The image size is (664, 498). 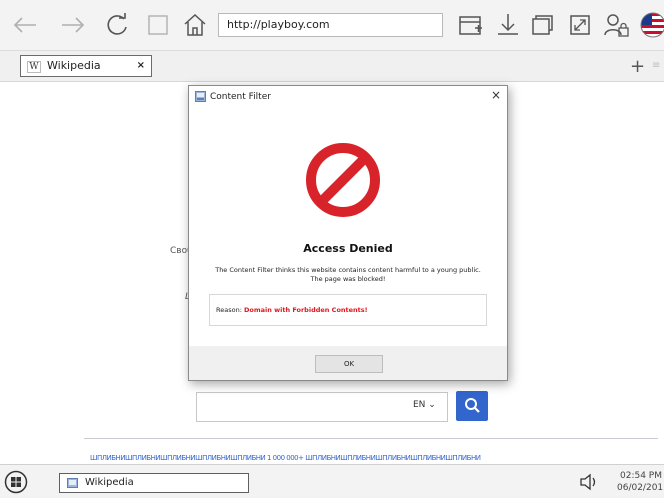 I want to click on reason-box: Reason: Domain with Forbidden Contents!, so click(x=348, y=310).